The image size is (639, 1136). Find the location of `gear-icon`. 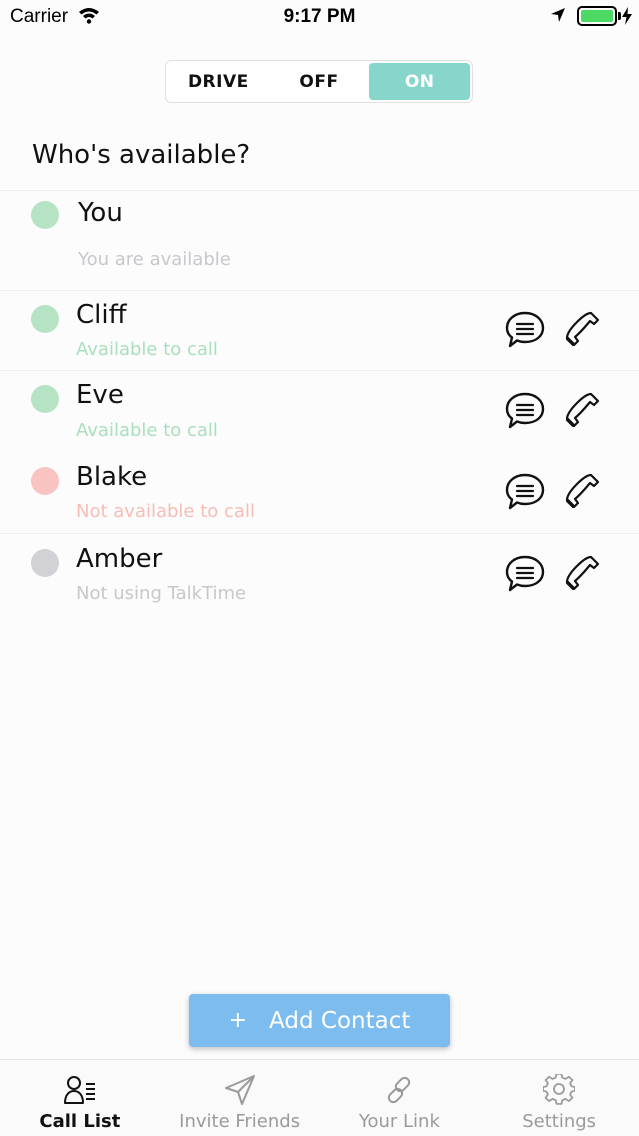

gear-icon is located at coordinates (559, 1091).